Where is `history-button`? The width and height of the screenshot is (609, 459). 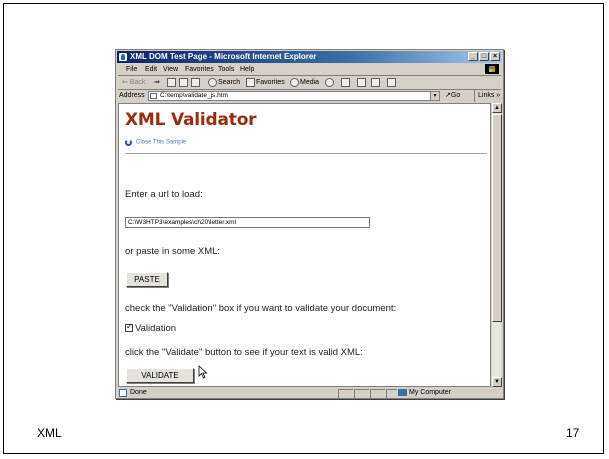 history-button is located at coordinates (330, 82).